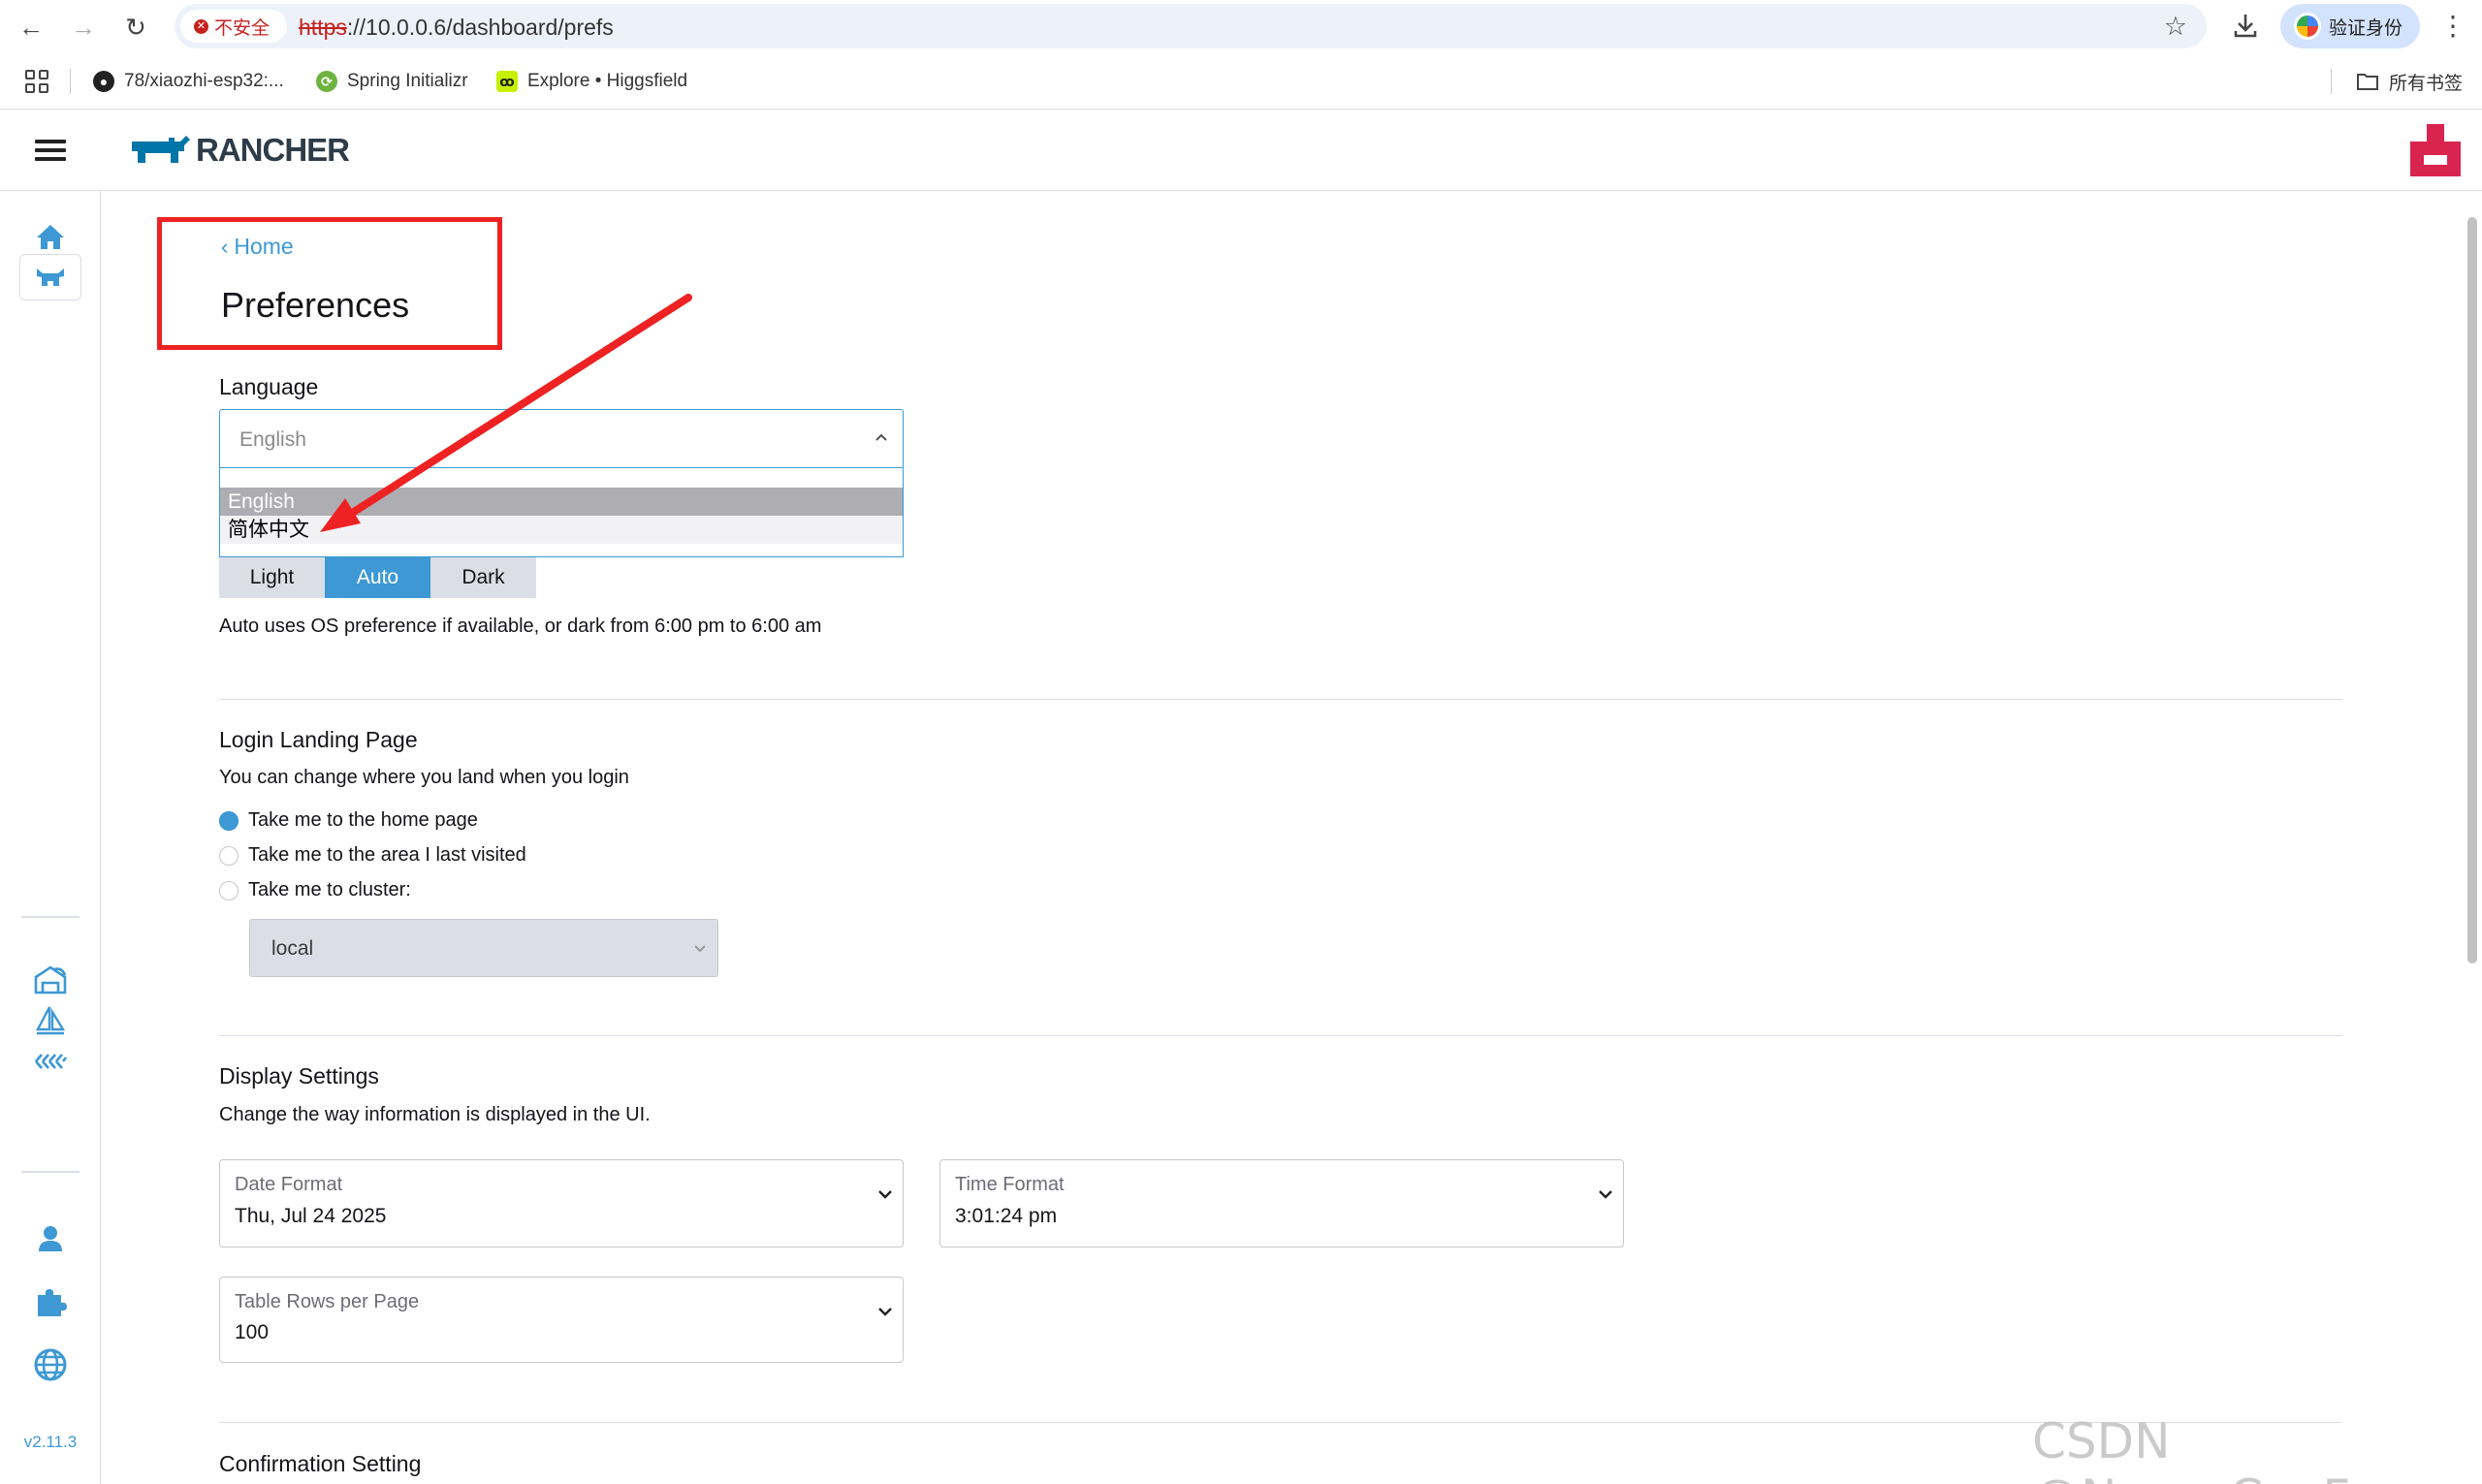  I want to click on github-icon: ●, so click(103, 82).